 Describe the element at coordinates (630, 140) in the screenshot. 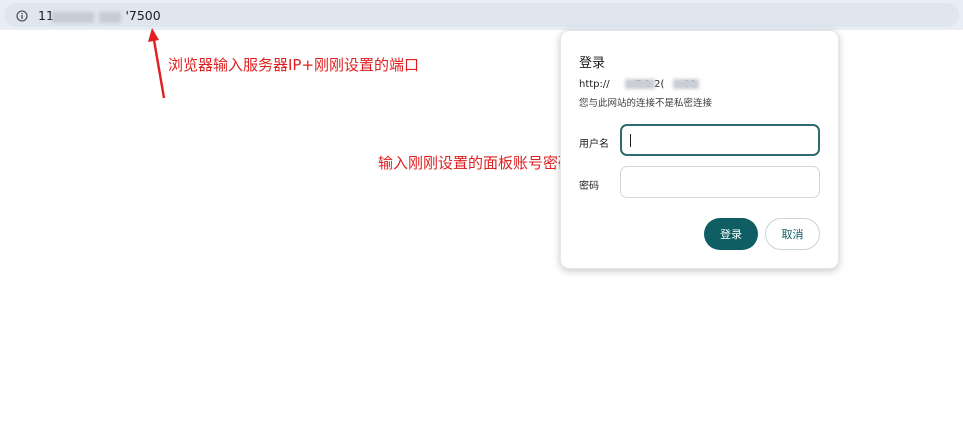

I see `text-caret` at that location.